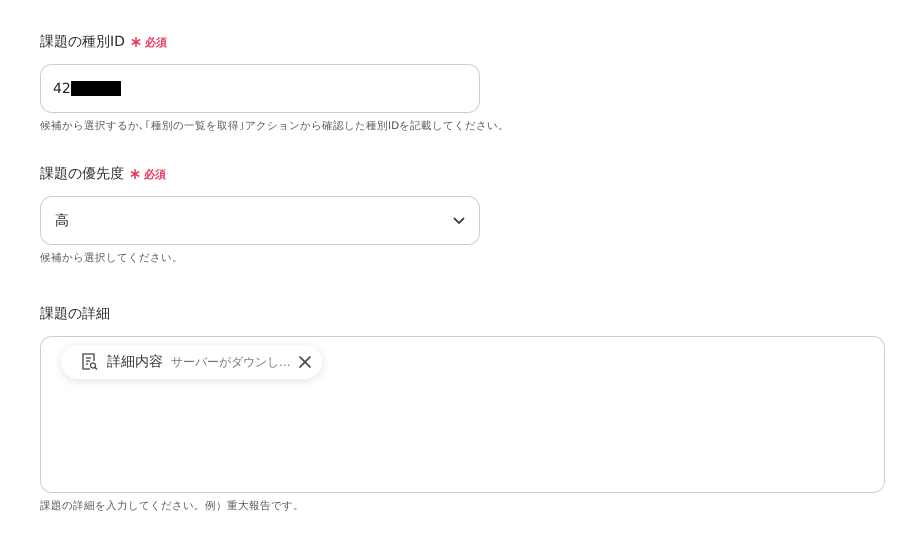  What do you see at coordinates (260, 220) in the screenshot?
I see `dropdown: 高` at bounding box center [260, 220].